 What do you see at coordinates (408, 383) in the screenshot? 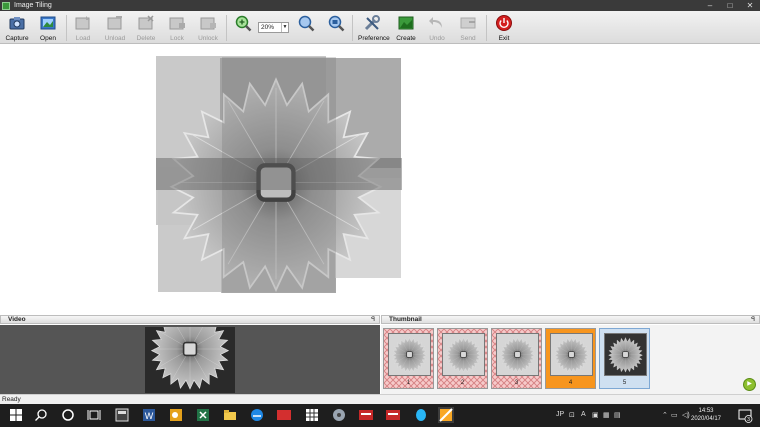
I see `thumbnail-number: 1` at bounding box center [408, 383].